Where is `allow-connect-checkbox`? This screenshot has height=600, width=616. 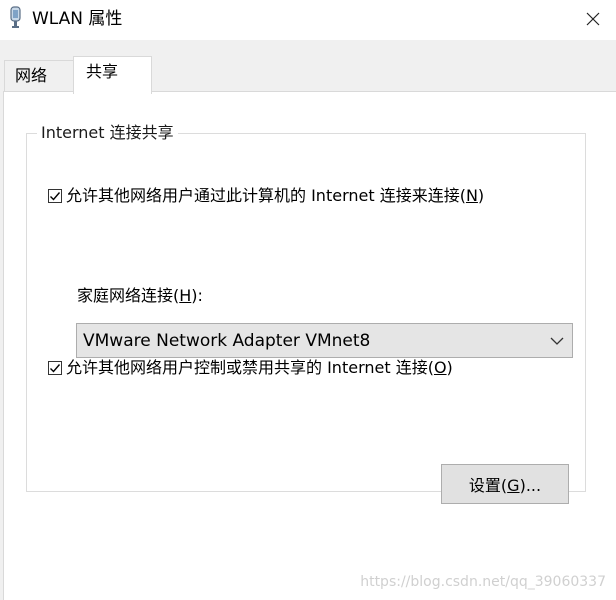 allow-connect-checkbox is located at coordinates (55, 196).